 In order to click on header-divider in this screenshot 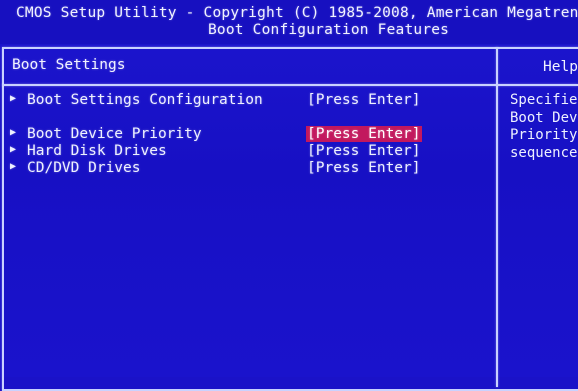, I will do `click(290, 85)`.